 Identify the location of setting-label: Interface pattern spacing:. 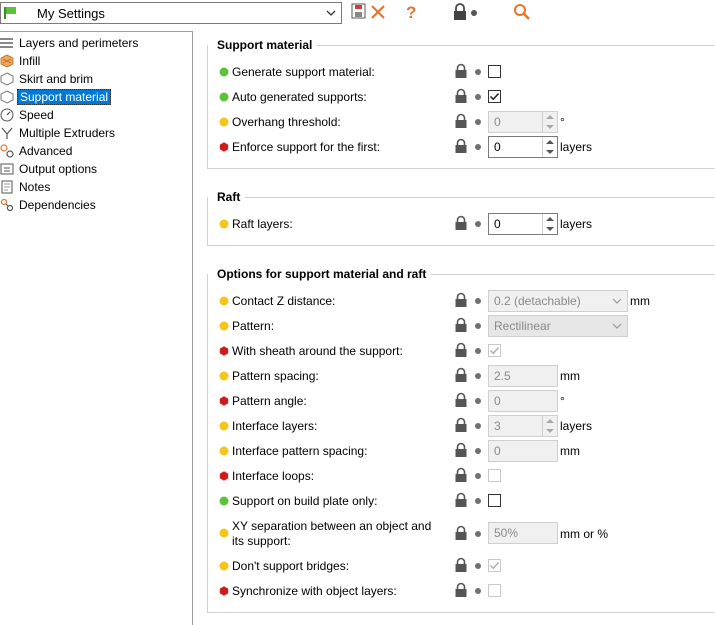
(300, 451).